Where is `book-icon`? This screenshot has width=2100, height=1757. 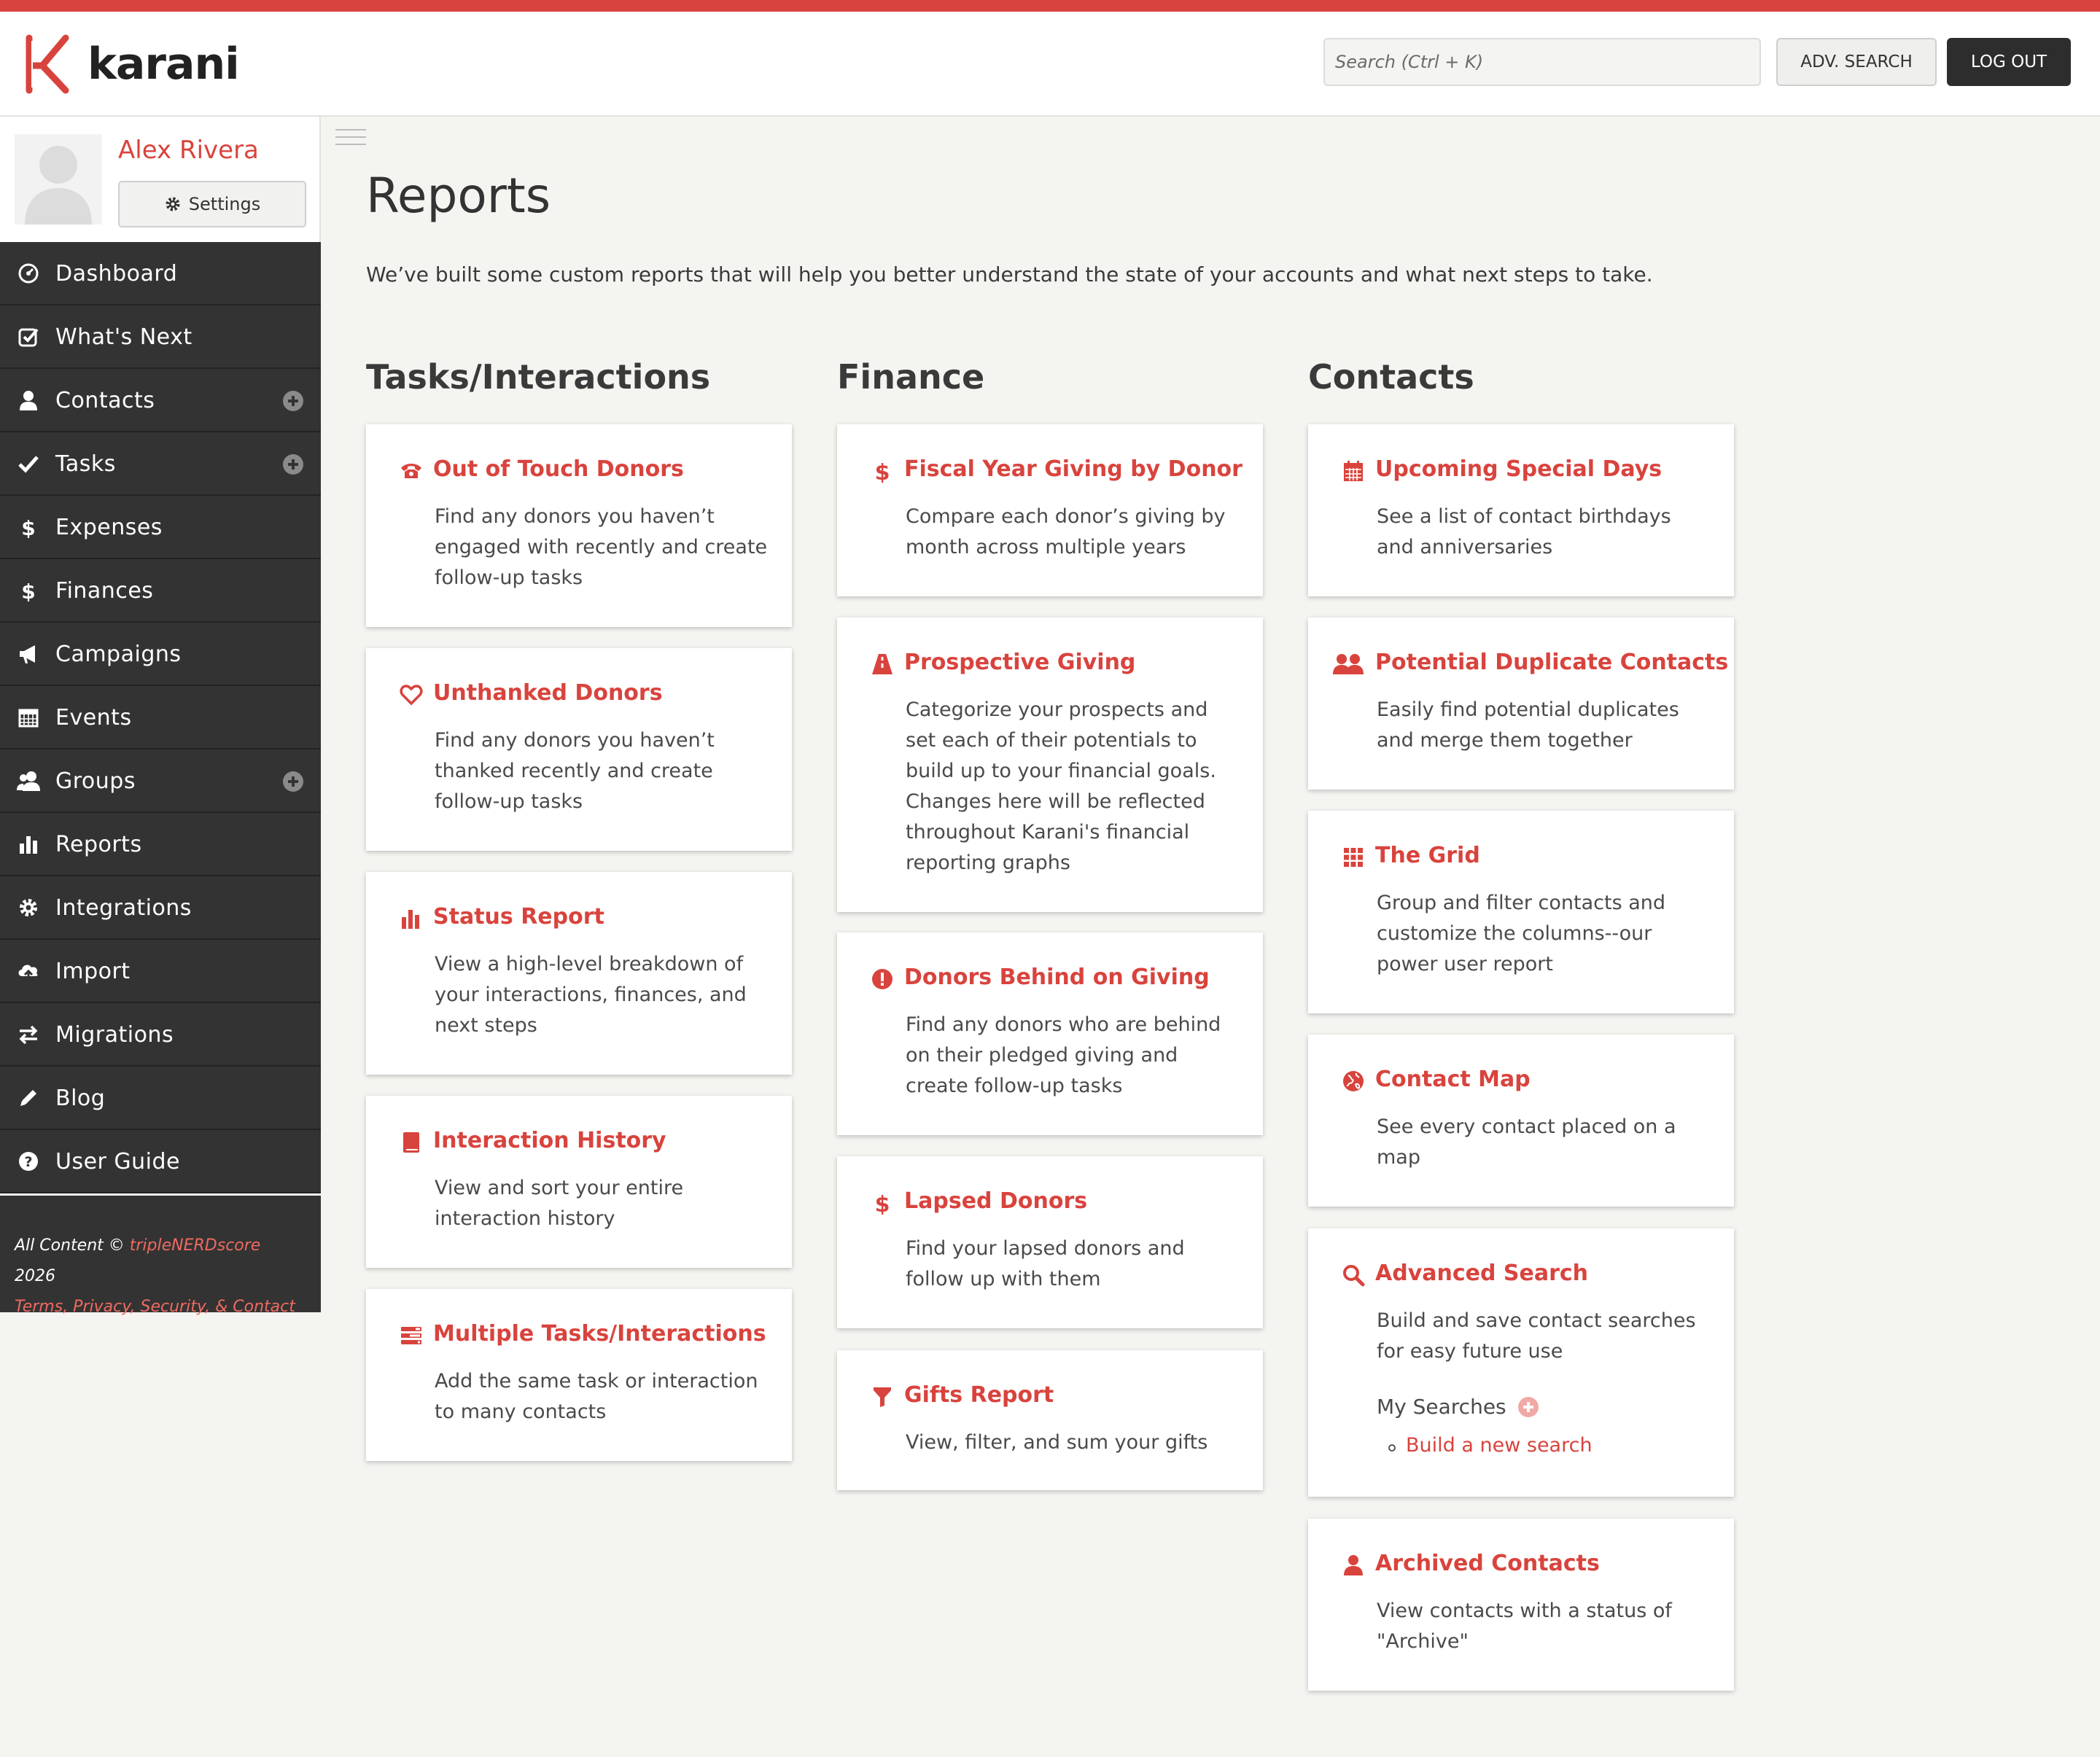
book-icon is located at coordinates (411, 1142).